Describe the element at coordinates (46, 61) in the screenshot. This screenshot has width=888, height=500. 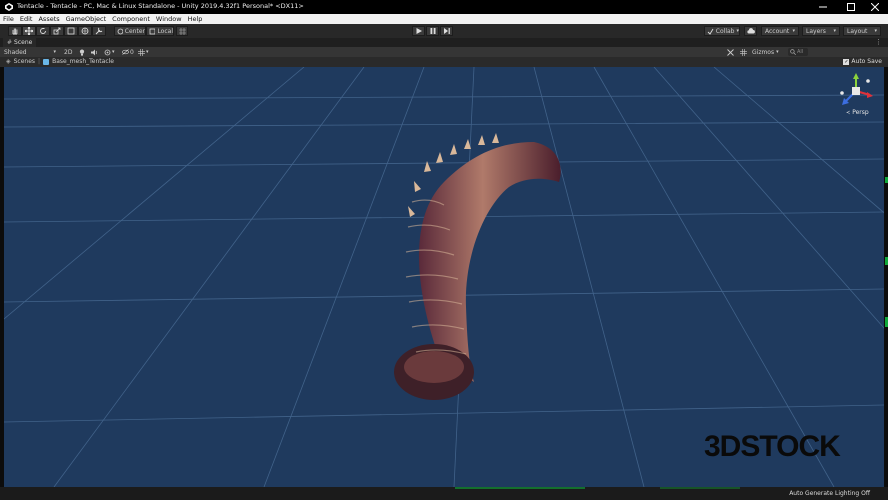
I see `prefab-cube-icon` at that location.